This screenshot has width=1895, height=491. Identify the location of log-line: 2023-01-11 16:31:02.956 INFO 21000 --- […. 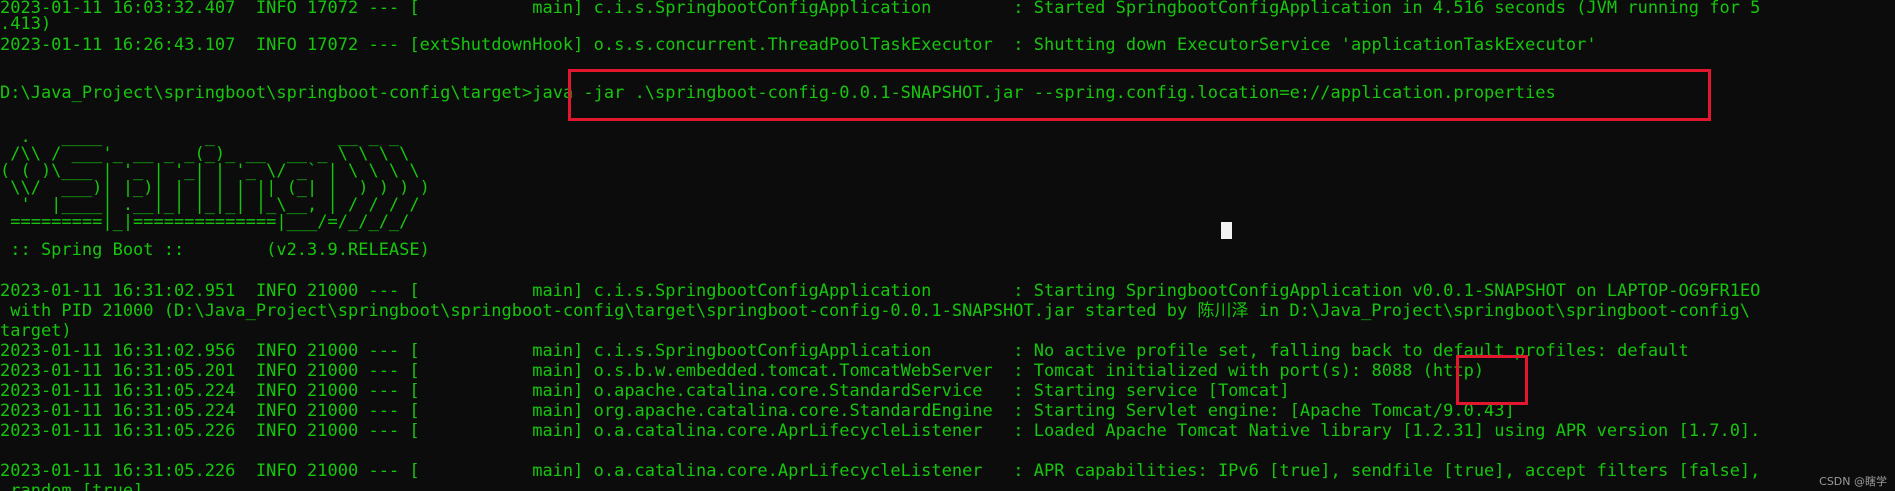
(844, 351).